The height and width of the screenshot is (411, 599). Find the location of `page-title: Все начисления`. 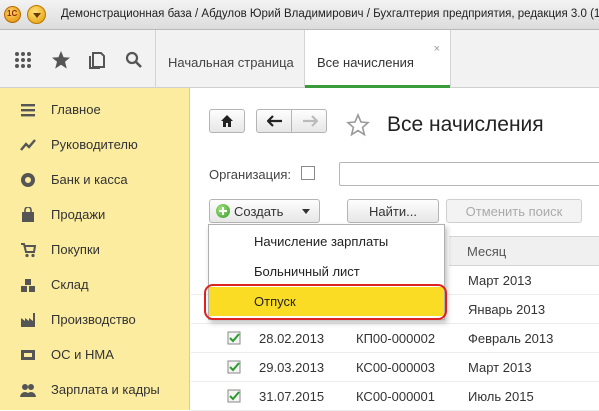

page-title: Все начисления is located at coordinates (465, 124).